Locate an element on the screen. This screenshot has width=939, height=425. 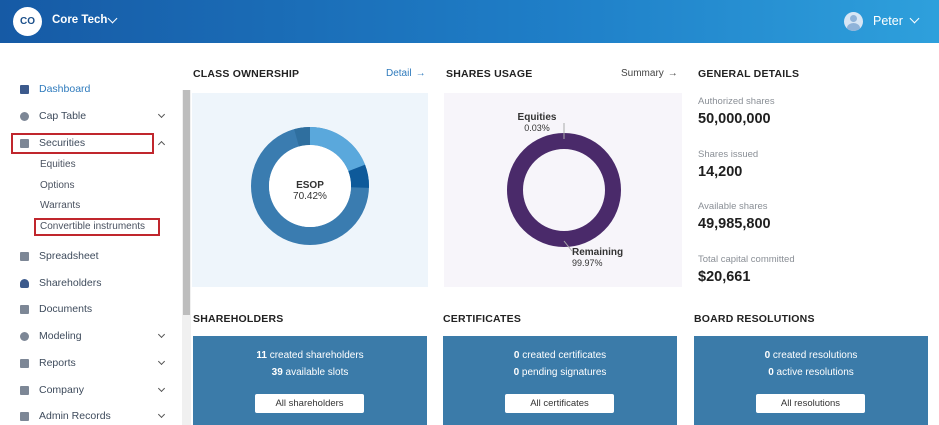
sidebar-item-documents: Documents is located at coordinates (56, 309).